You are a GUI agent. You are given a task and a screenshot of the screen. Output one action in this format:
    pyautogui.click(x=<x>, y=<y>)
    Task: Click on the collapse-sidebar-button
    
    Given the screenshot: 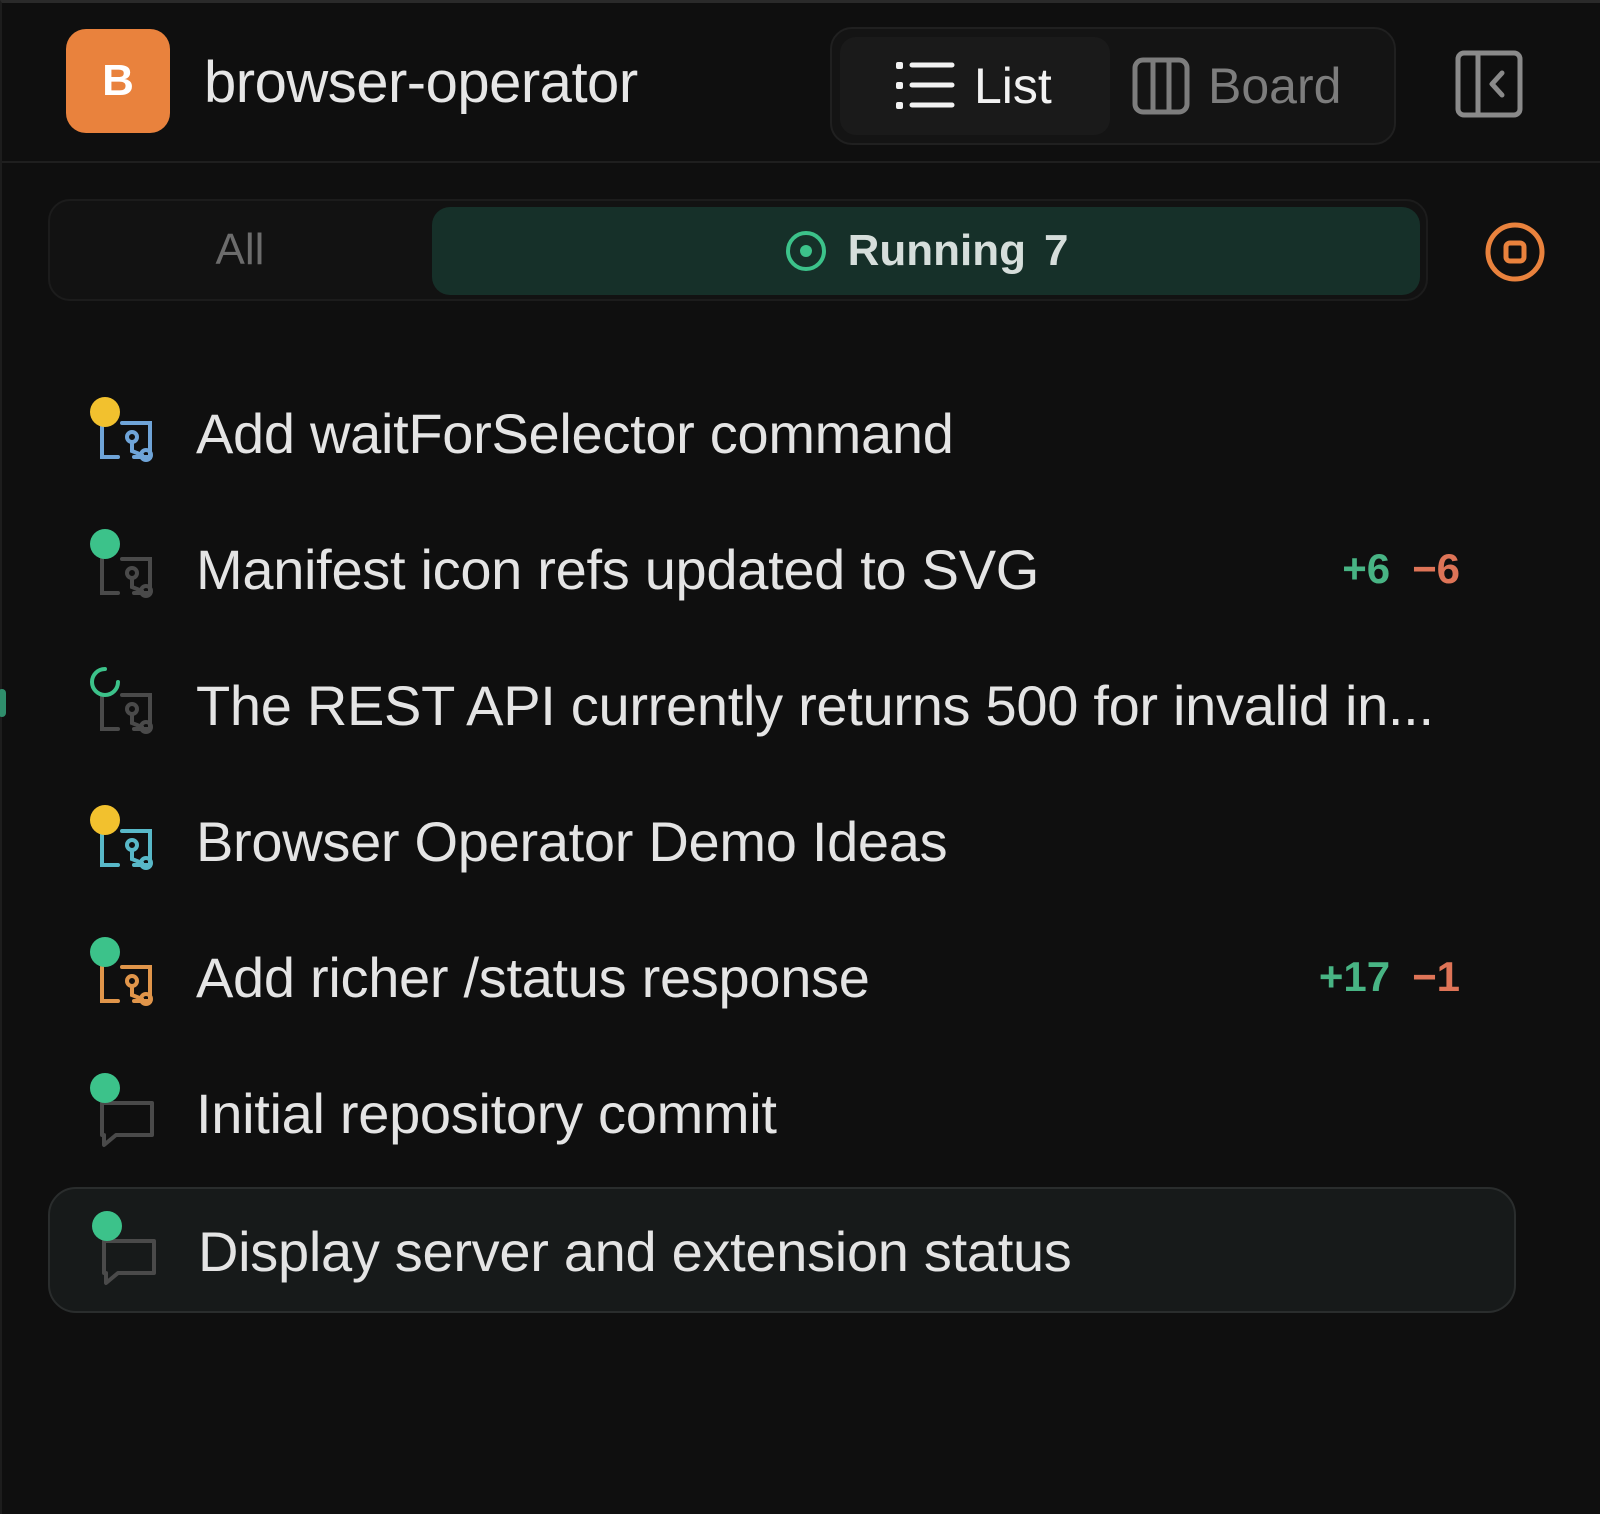 What is the action you would take?
    pyautogui.click(x=1489, y=84)
    